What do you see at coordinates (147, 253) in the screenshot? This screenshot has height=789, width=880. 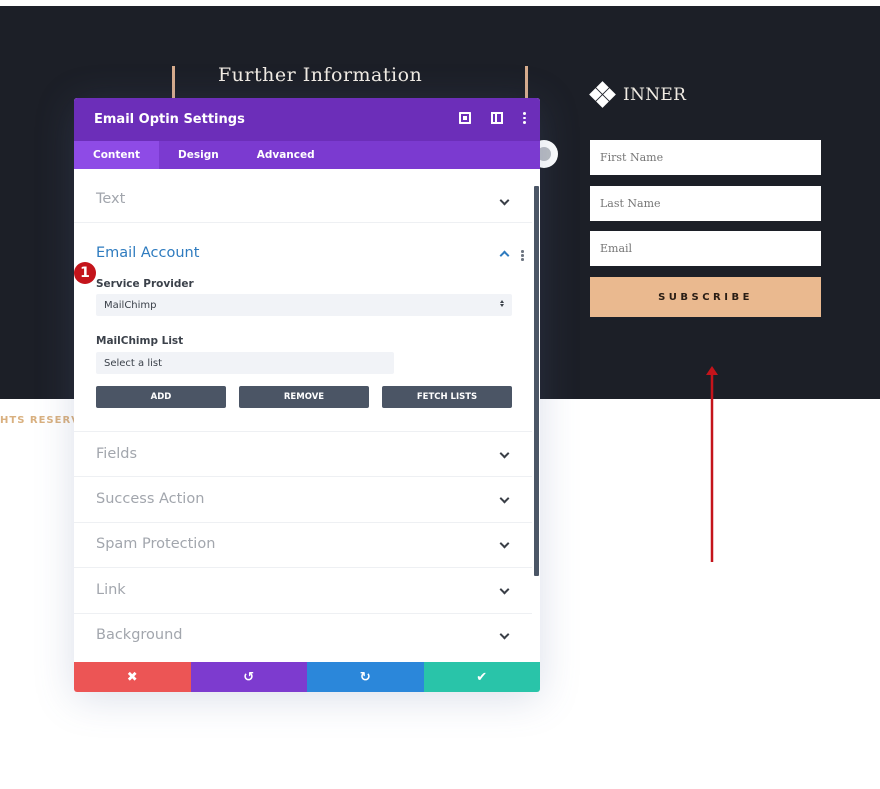 I see `section-label: Email Account` at bounding box center [147, 253].